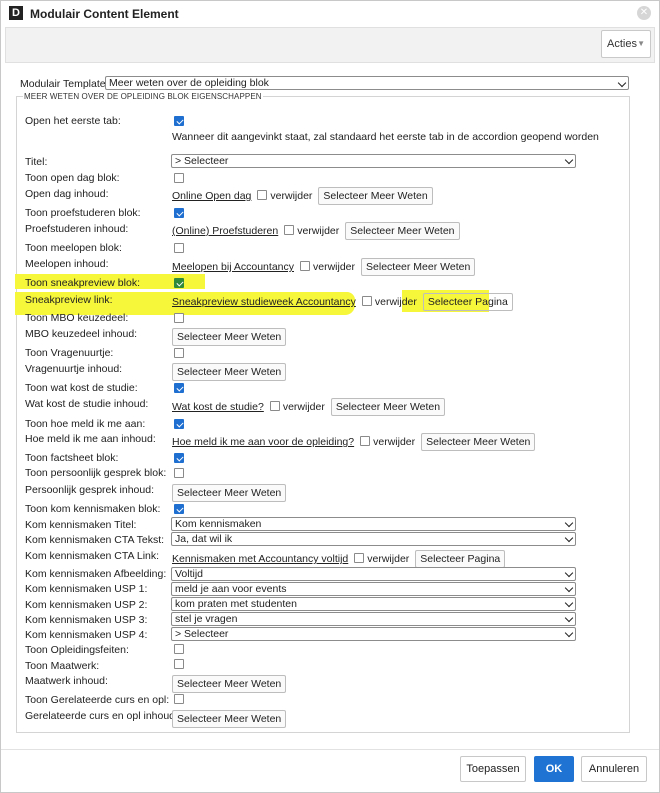 The image size is (660, 793). Describe the element at coordinates (179, 248) in the screenshot. I see `toon-meelopen-checkbox` at that location.